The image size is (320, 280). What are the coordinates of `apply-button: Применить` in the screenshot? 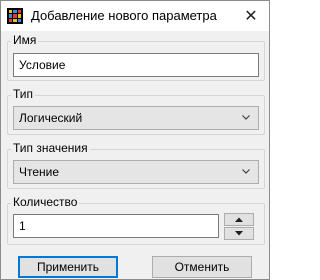 It's located at (68, 267).